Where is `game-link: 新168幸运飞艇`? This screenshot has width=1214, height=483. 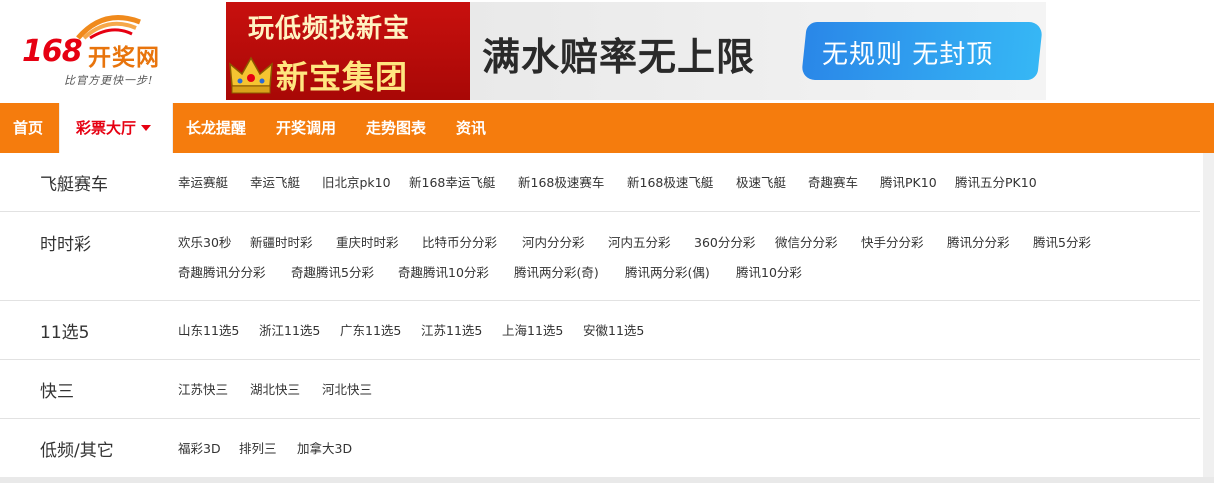
game-link: 新168幸运飞艇 is located at coordinates (452, 181).